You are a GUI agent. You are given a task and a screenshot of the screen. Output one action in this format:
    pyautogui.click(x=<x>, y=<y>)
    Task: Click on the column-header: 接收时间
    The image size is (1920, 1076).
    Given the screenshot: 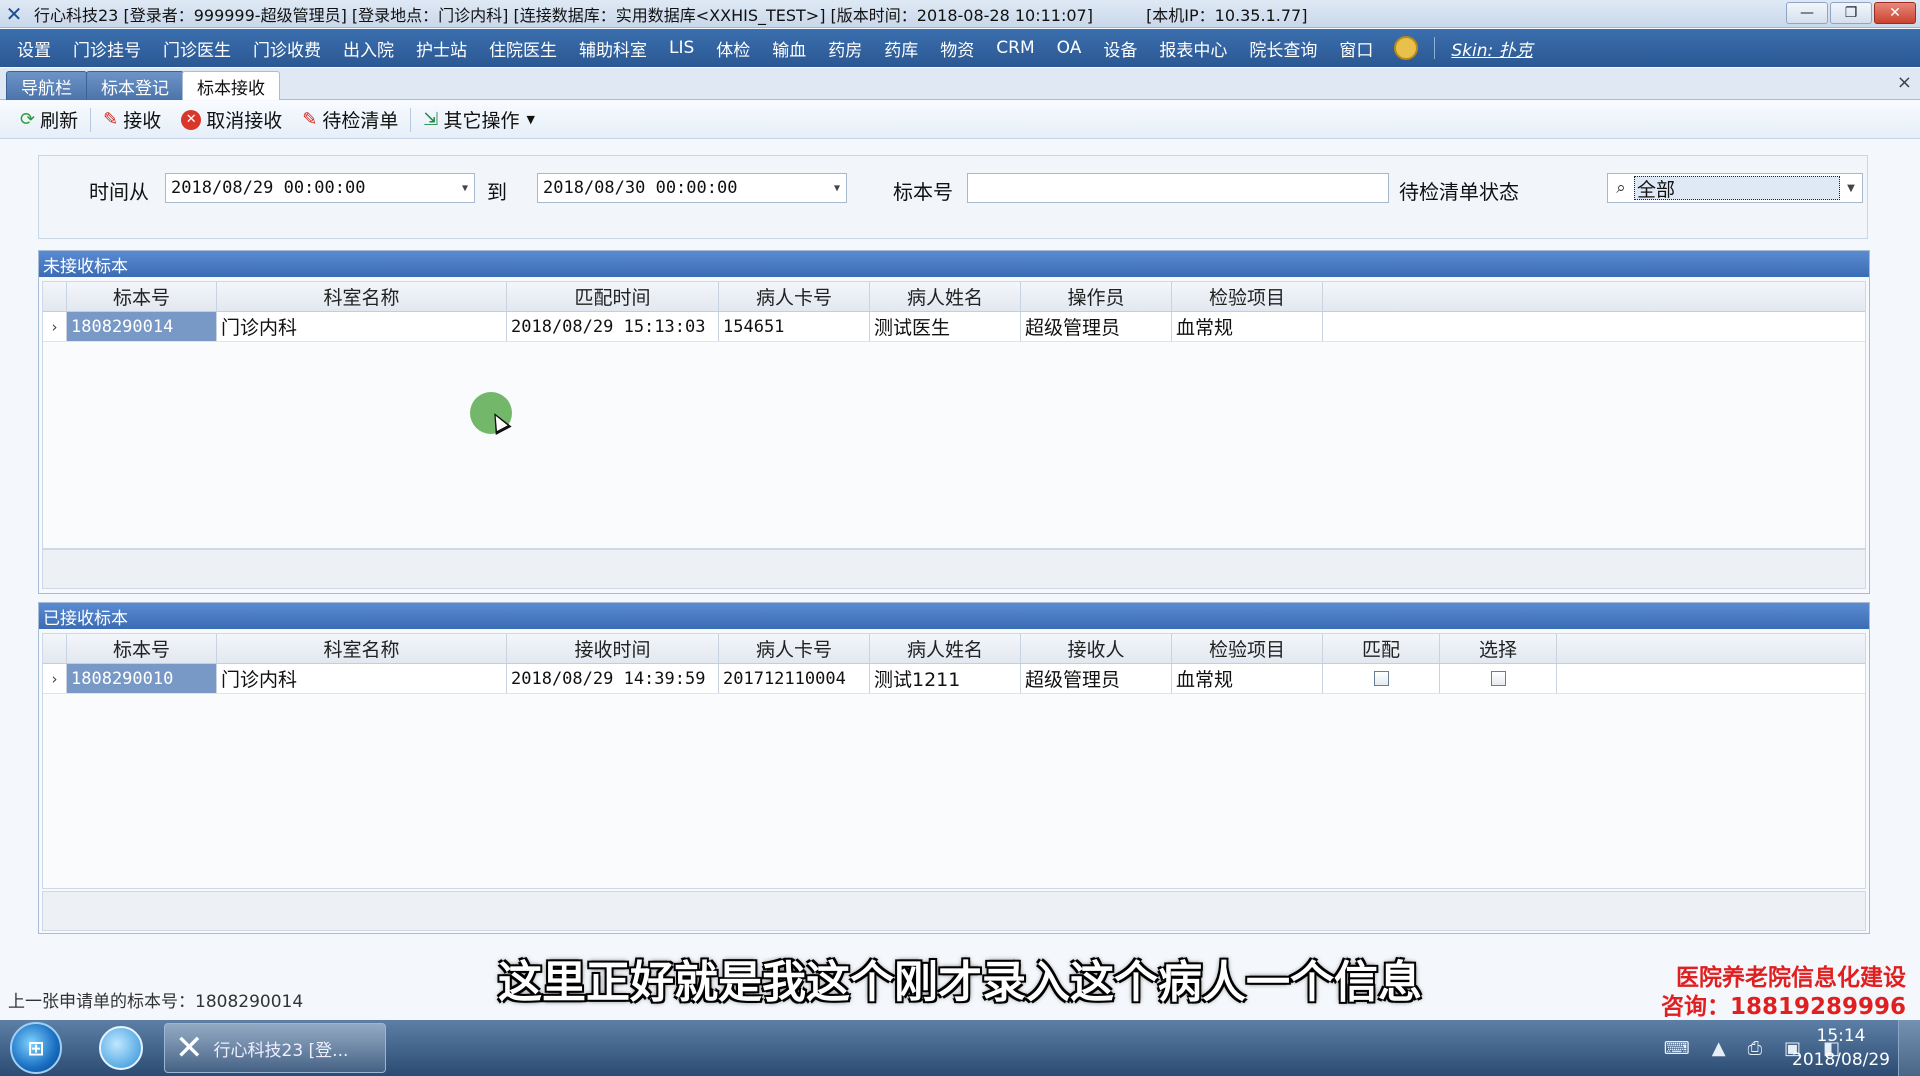 What is the action you would take?
    pyautogui.click(x=613, y=648)
    